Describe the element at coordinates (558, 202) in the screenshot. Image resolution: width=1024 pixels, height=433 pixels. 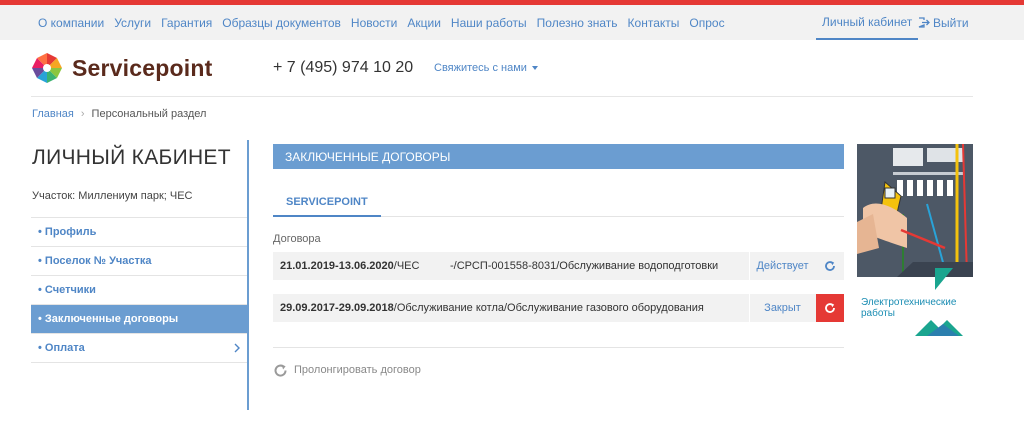
I see `tabs: SERVICEPOINT` at that location.